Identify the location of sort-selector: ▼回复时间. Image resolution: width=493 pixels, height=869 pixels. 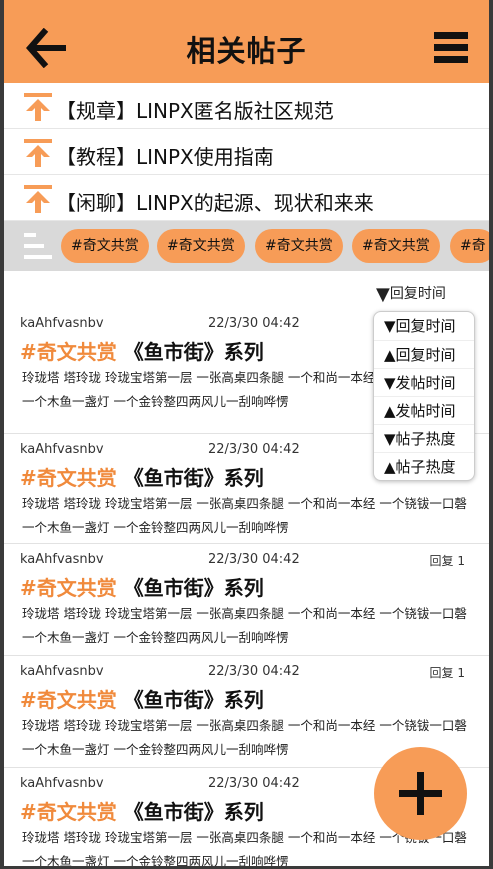
(411, 294).